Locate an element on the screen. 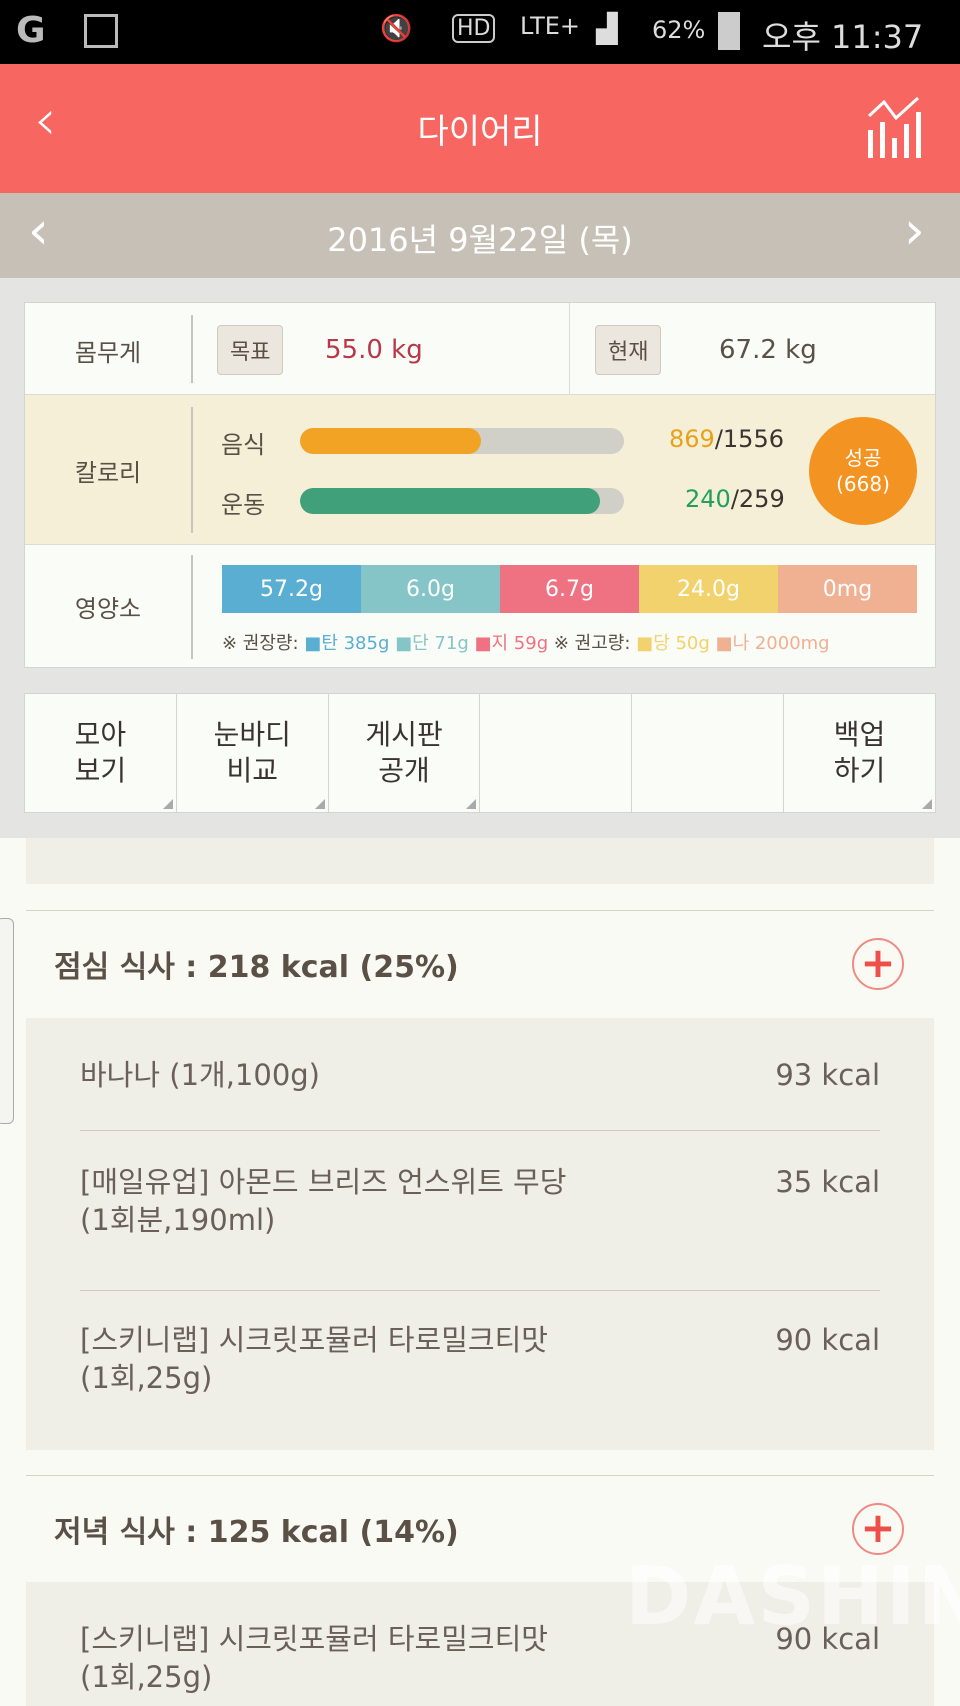 This screenshot has width=960, height=1706. image-notification-icon is located at coordinates (101, 31).